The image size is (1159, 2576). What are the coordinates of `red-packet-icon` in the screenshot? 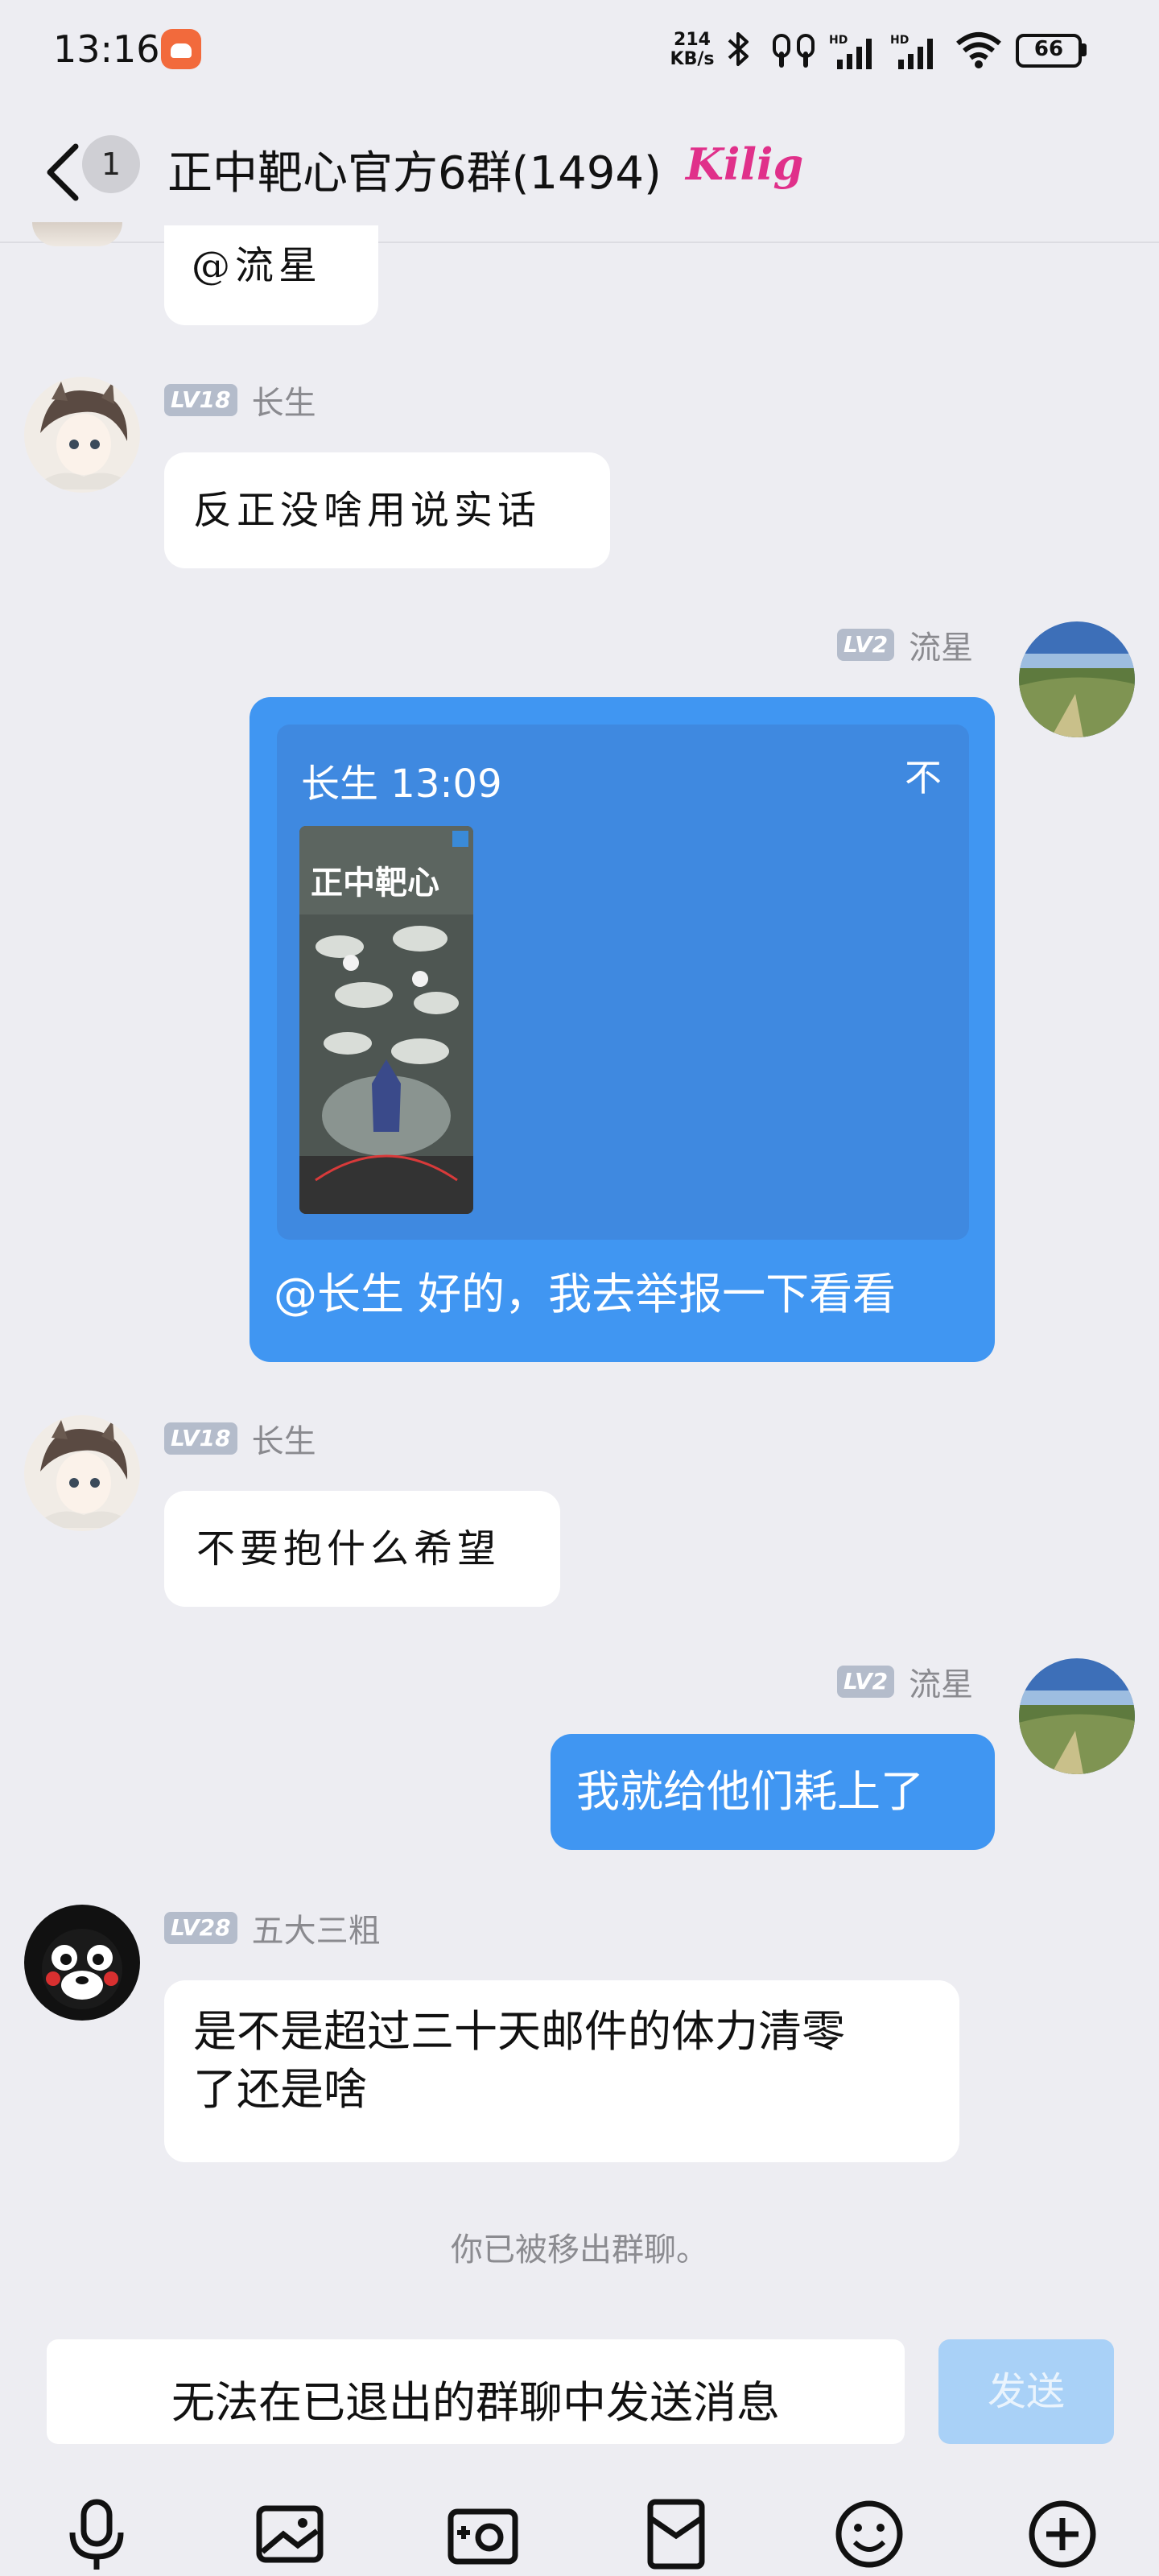 It's located at (676, 2534).